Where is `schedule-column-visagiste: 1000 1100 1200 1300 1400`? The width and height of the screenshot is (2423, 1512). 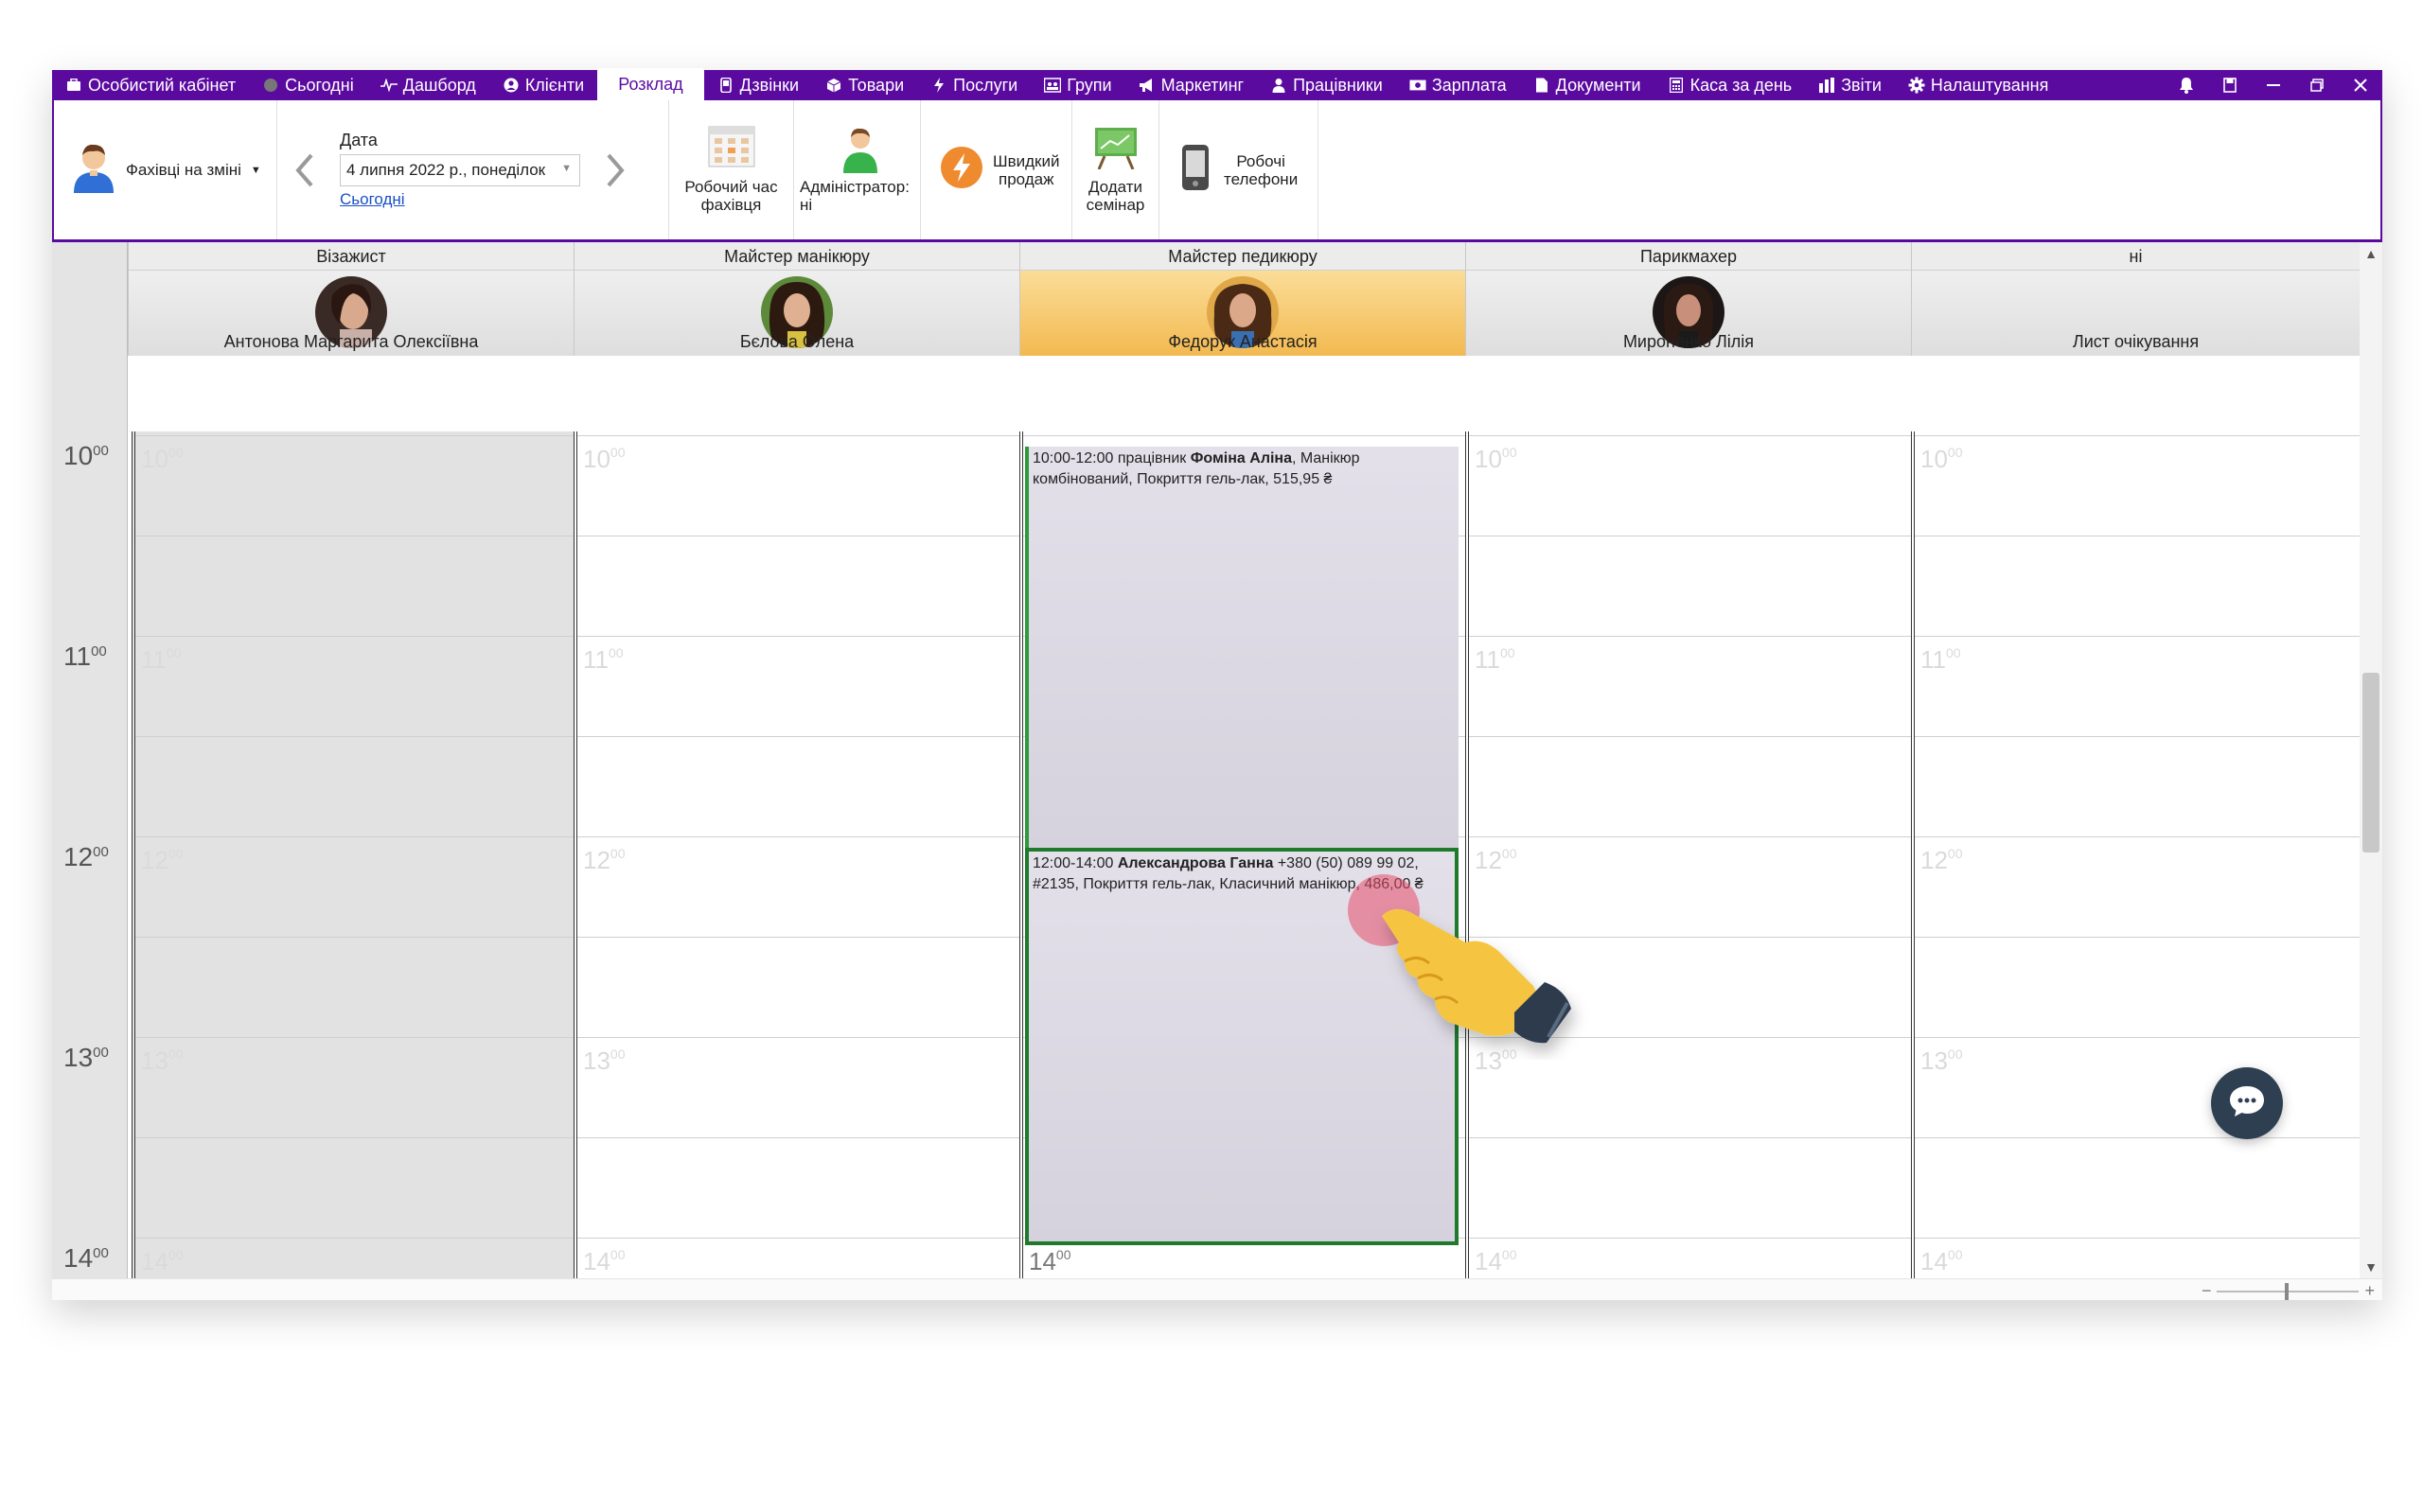 schedule-column-visagiste: 1000 1100 1200 1300 1400 is located at coordinates (353, 854).